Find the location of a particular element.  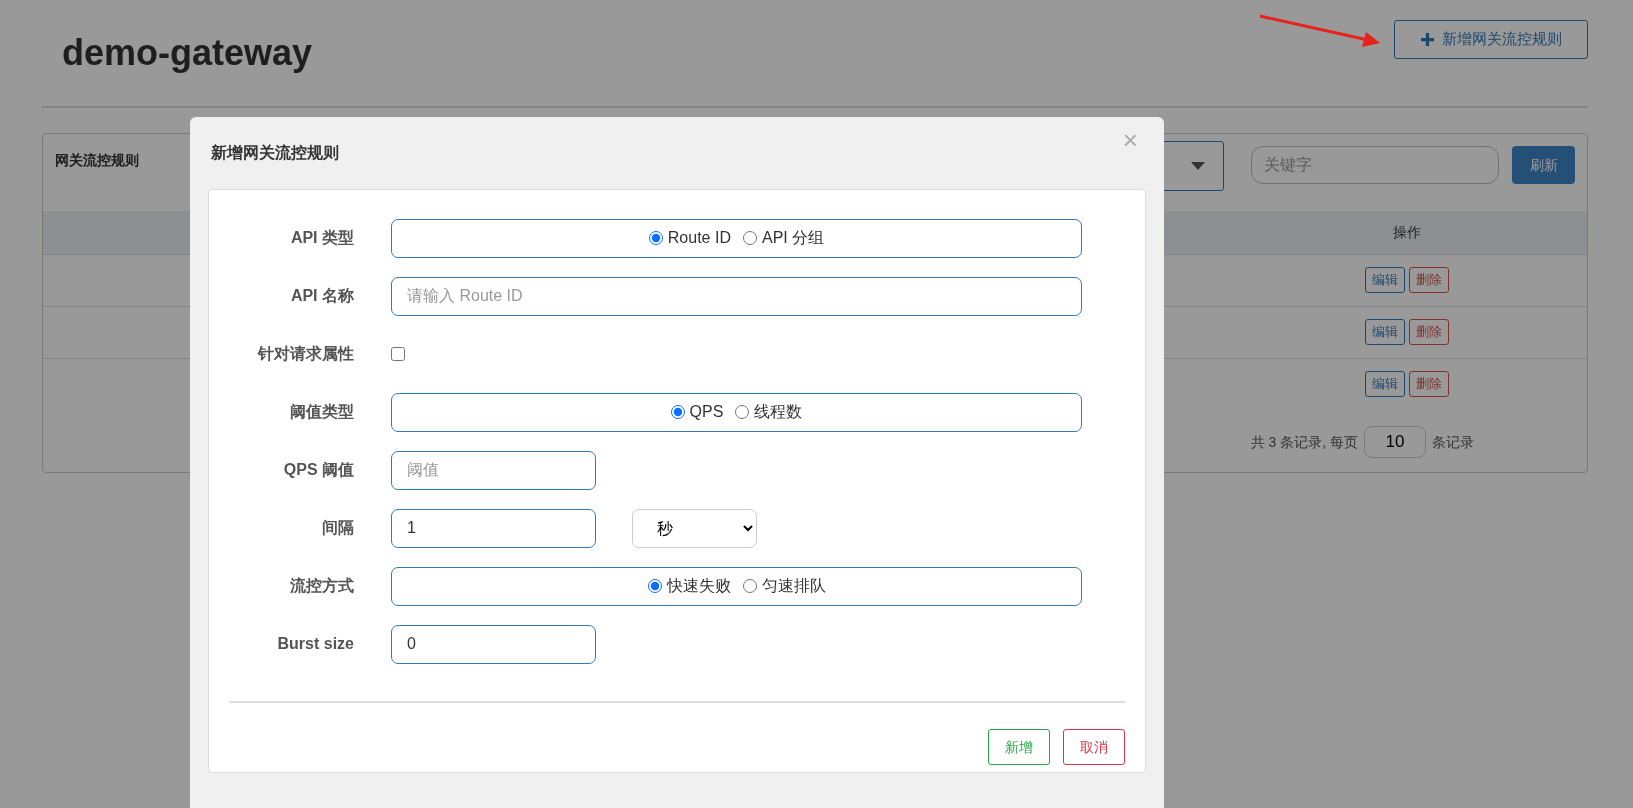

refresh-button: 刷新 is located at coordinates (1543, 165).